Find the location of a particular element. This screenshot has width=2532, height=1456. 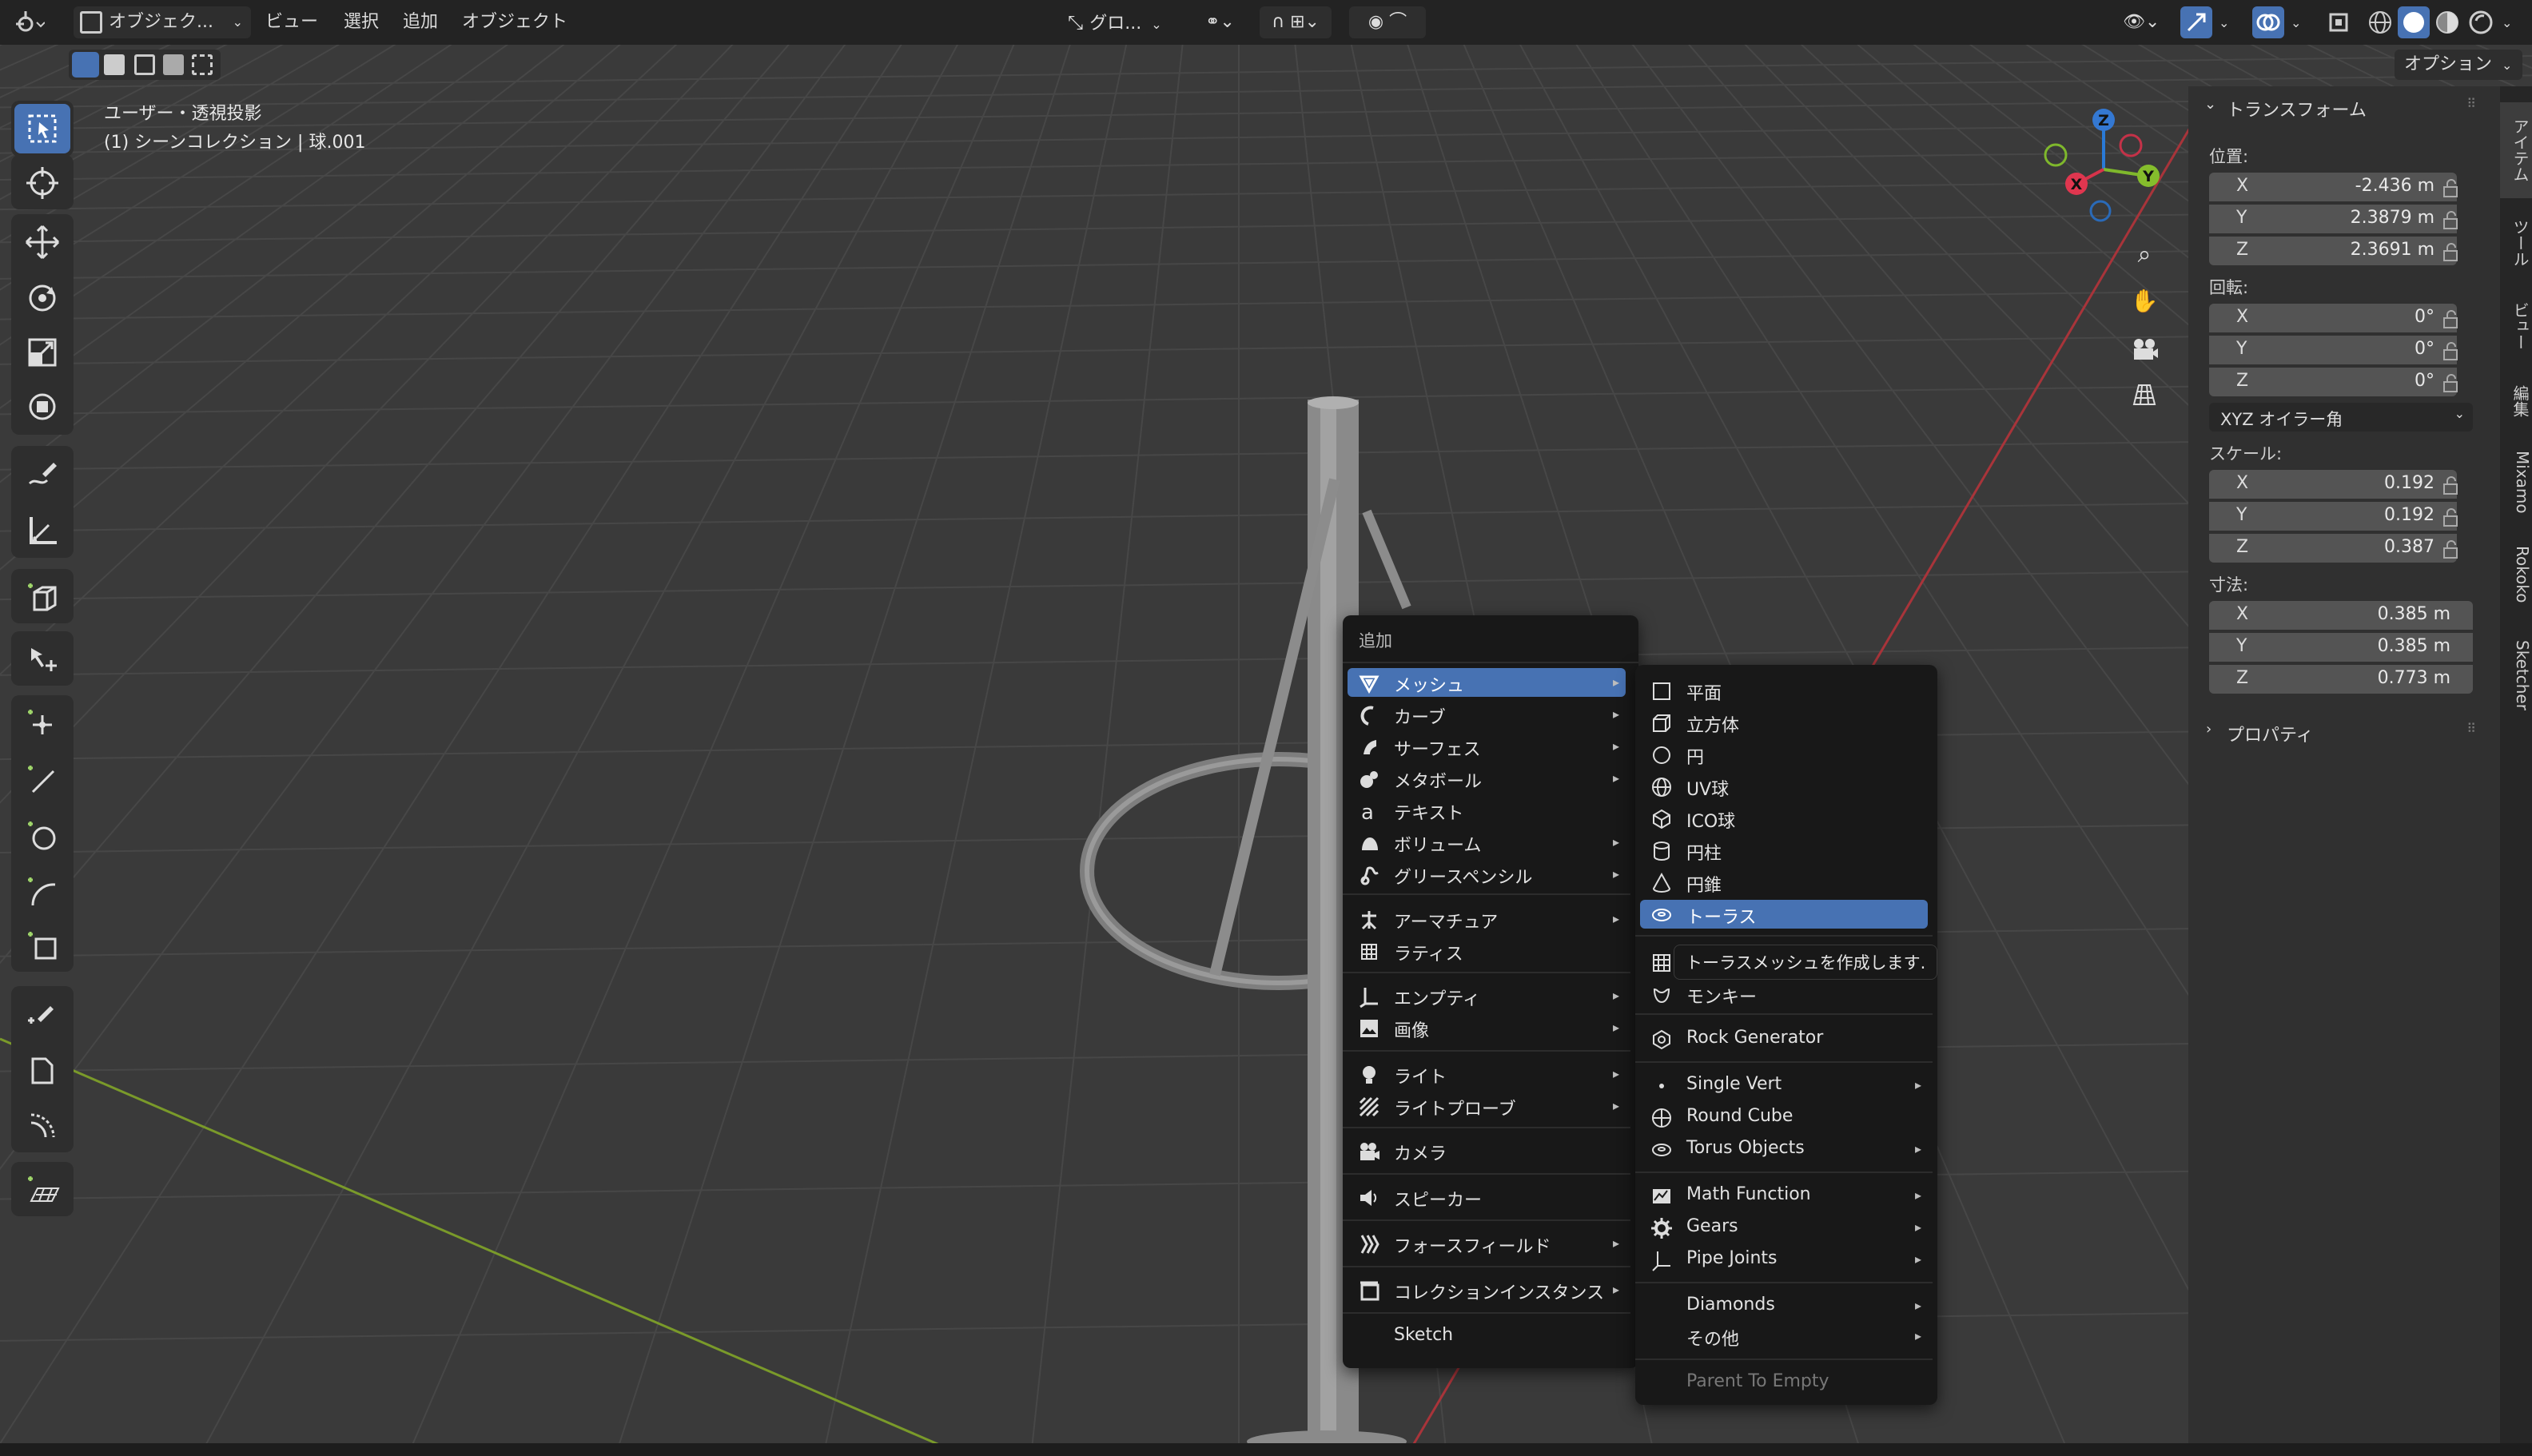

shading-dropdown: ⌄ is located at coordinates (2507, 22).